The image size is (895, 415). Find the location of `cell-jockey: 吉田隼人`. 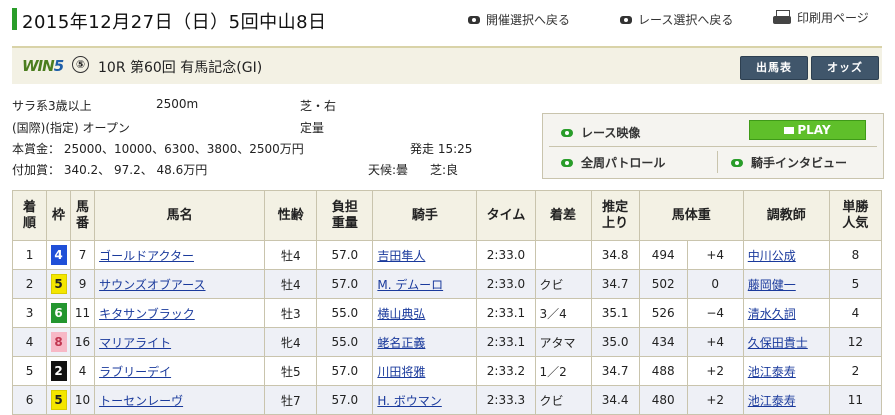

cell-jockey: 吉田隼人 is located at coordinates (425, 255).